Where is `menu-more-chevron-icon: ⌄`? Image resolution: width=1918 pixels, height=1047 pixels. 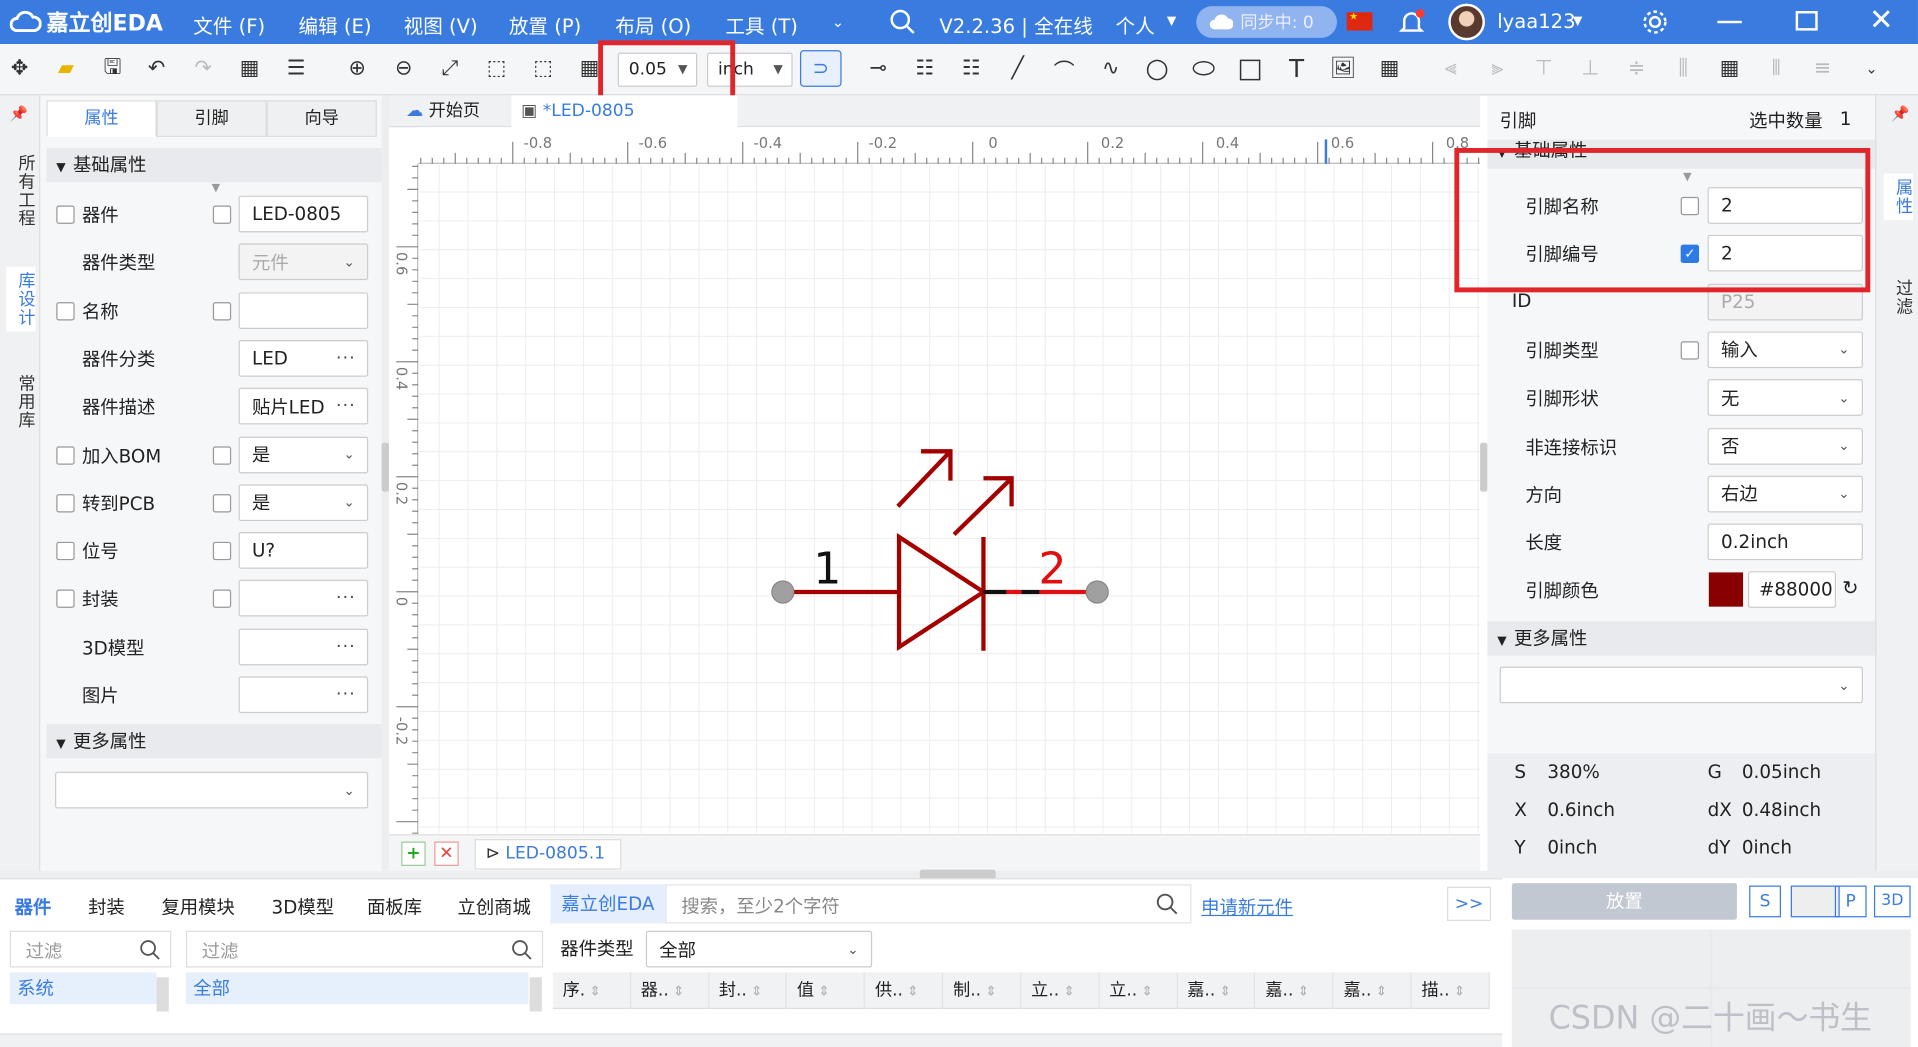 menu-more-chevron-icon: ⌄ is located at coordinates (838, 21).